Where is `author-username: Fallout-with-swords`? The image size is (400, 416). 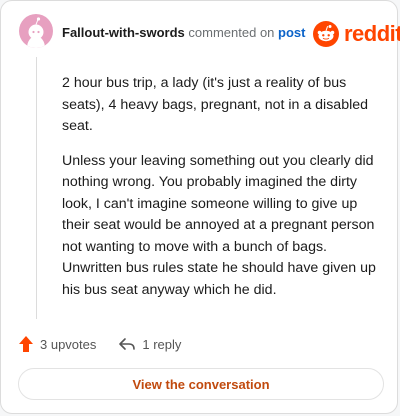 author-username: Fallout-with-swords is located at coordinates (123, 32).